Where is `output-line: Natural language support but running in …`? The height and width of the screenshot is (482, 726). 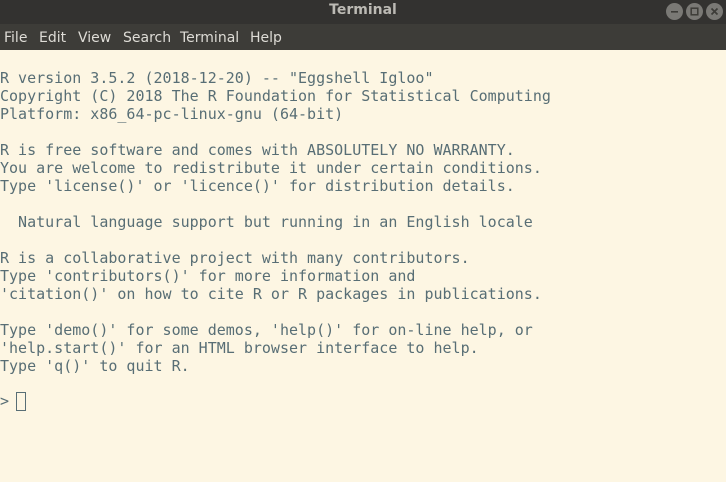 output-line: Natural language support but running in … is located at coordinates (266, 222).